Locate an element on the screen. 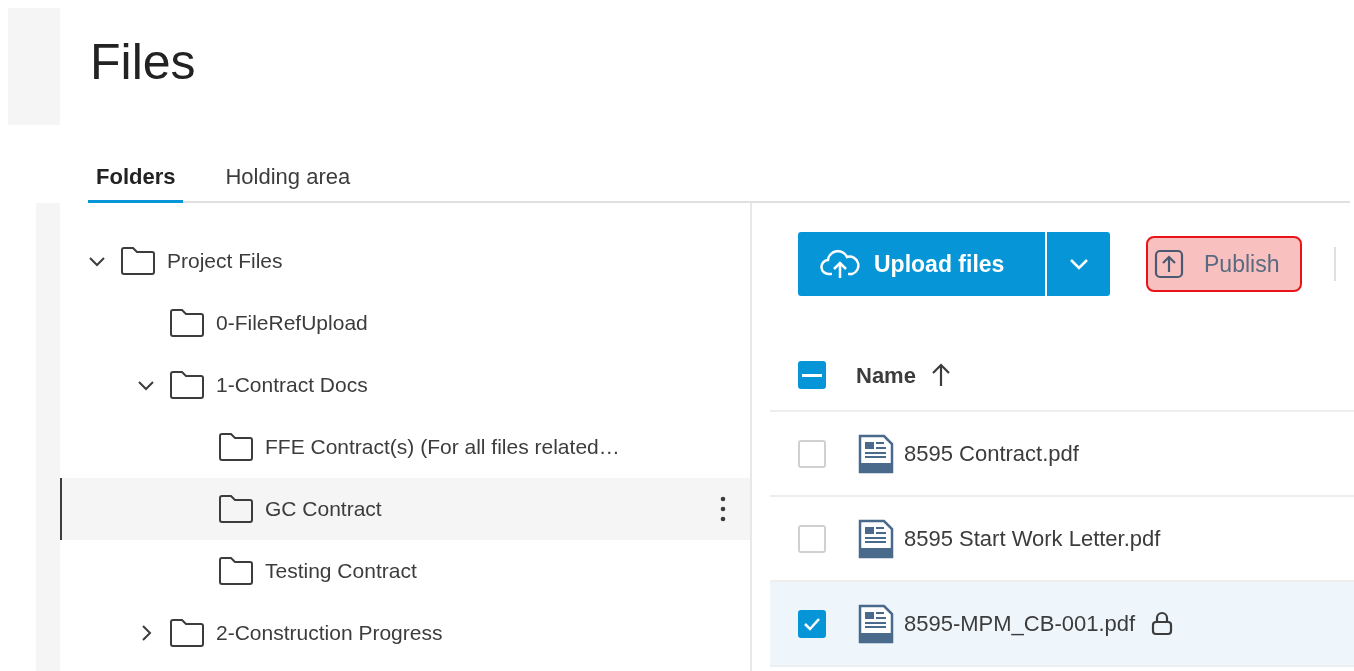 The height and width of the screenshot is (671, 1354). tab: Holding area is located at coordinates (288, 178).